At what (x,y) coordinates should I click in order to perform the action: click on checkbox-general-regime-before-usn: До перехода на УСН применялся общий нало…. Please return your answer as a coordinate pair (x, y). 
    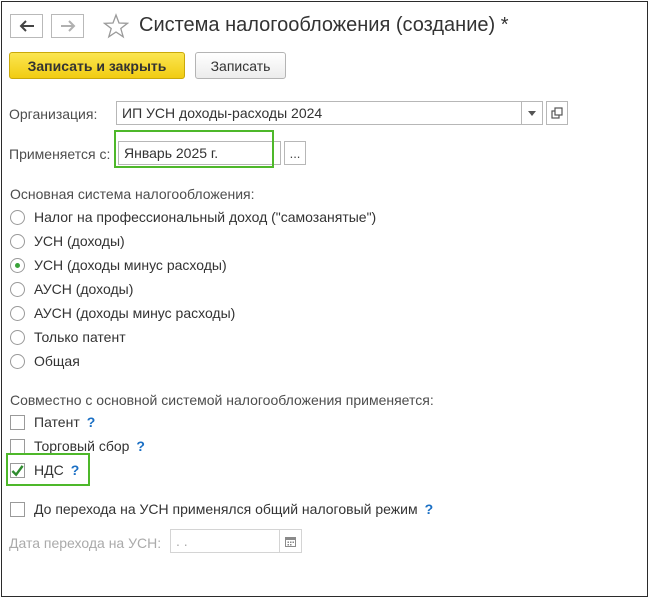
    Looking at the image, I should click on (221, 509).